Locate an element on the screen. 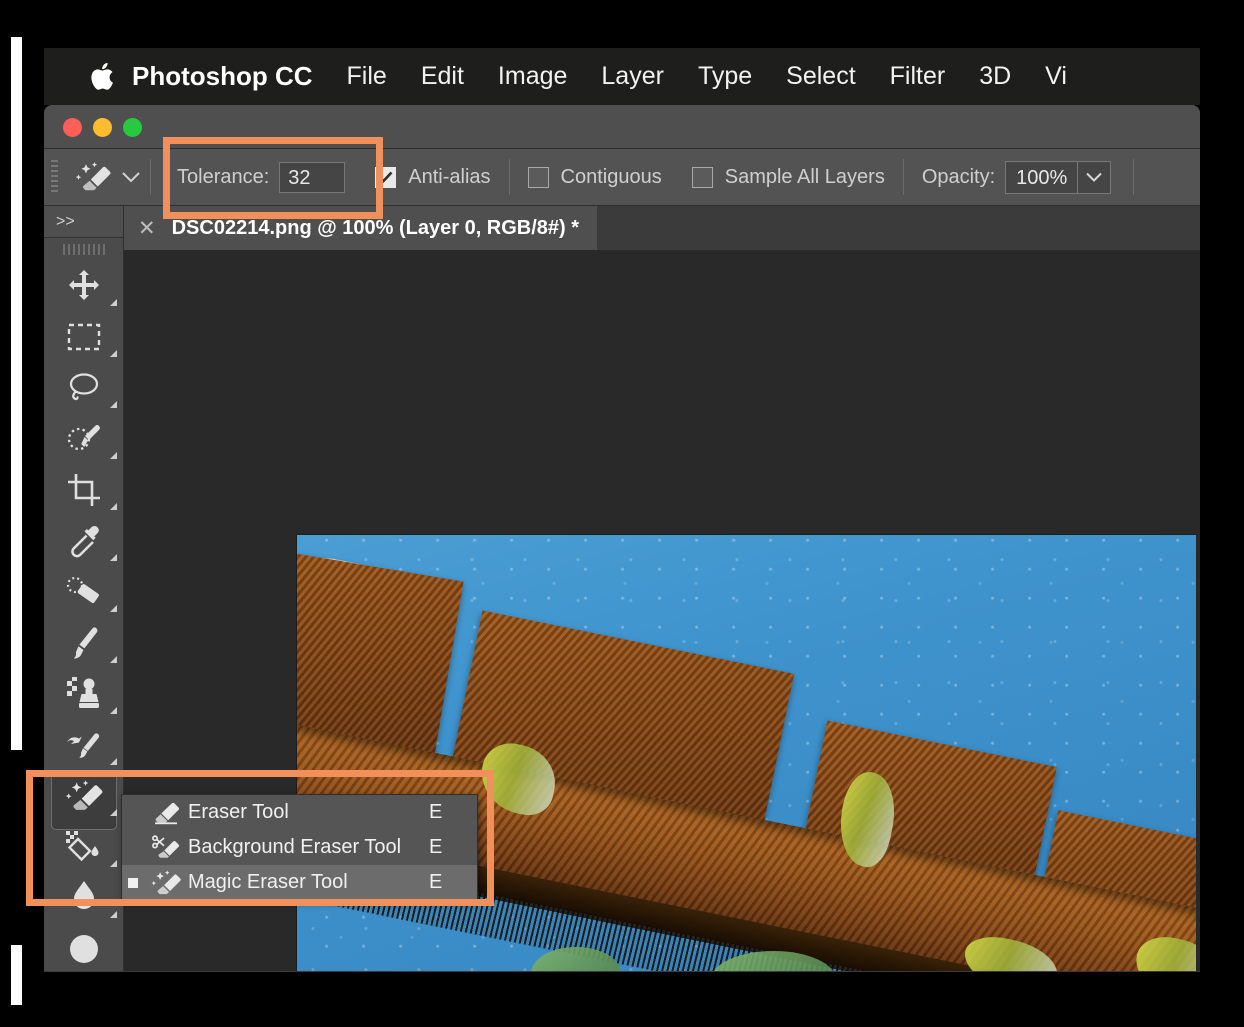 Image resolution: width=1244 pixels, height=1027 pixels. contiguous-option: Contiguous is located at coordinates (594, 177).